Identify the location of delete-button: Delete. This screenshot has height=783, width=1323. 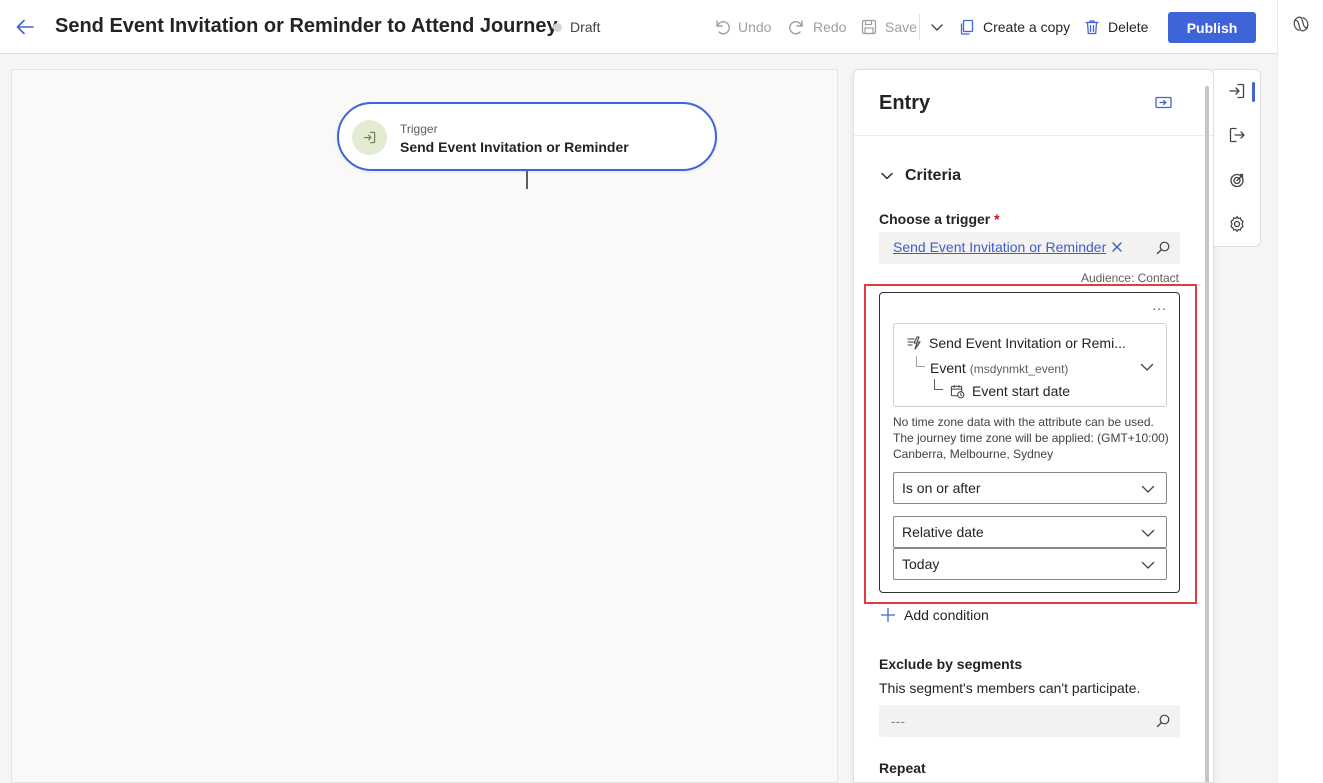
(1115, 27).